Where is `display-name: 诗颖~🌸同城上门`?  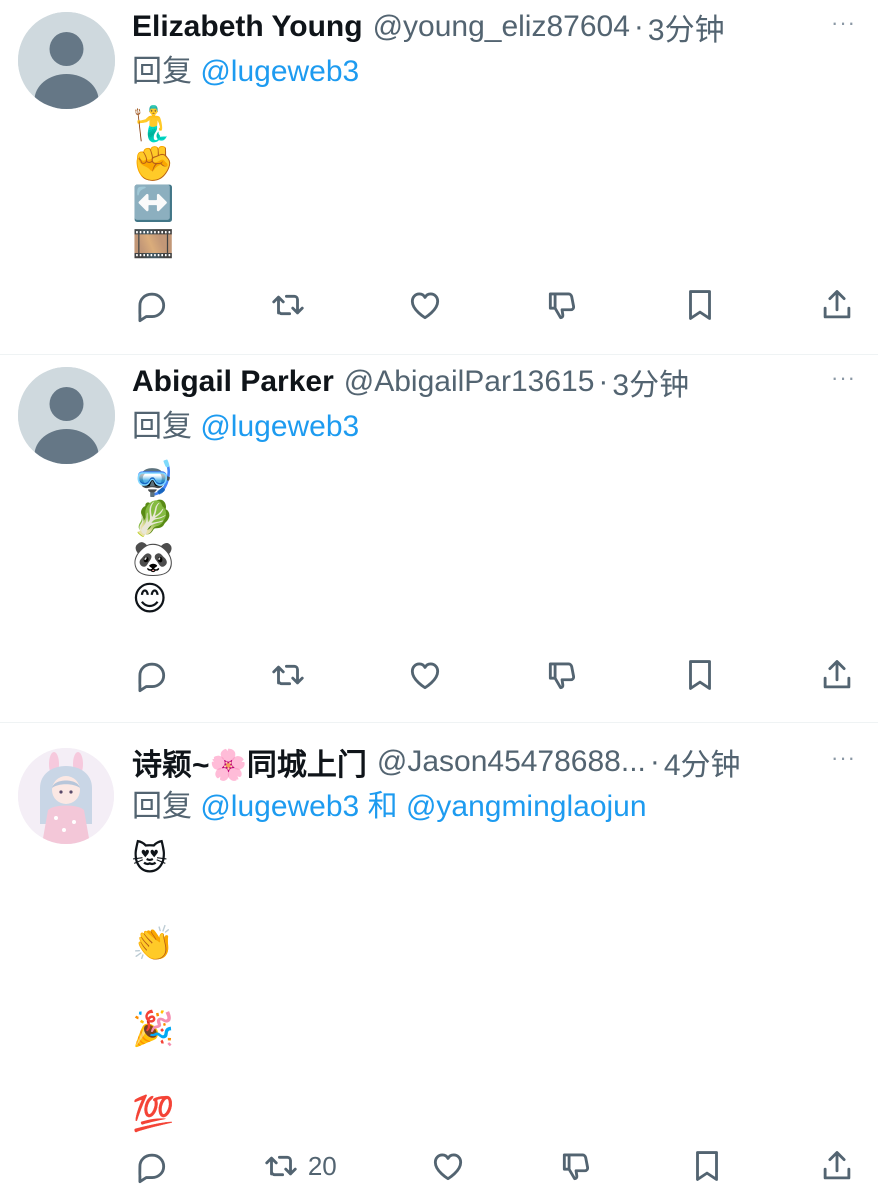
display-name: 诗颖~🌸同城上门 is located at coordinates (249, 762).